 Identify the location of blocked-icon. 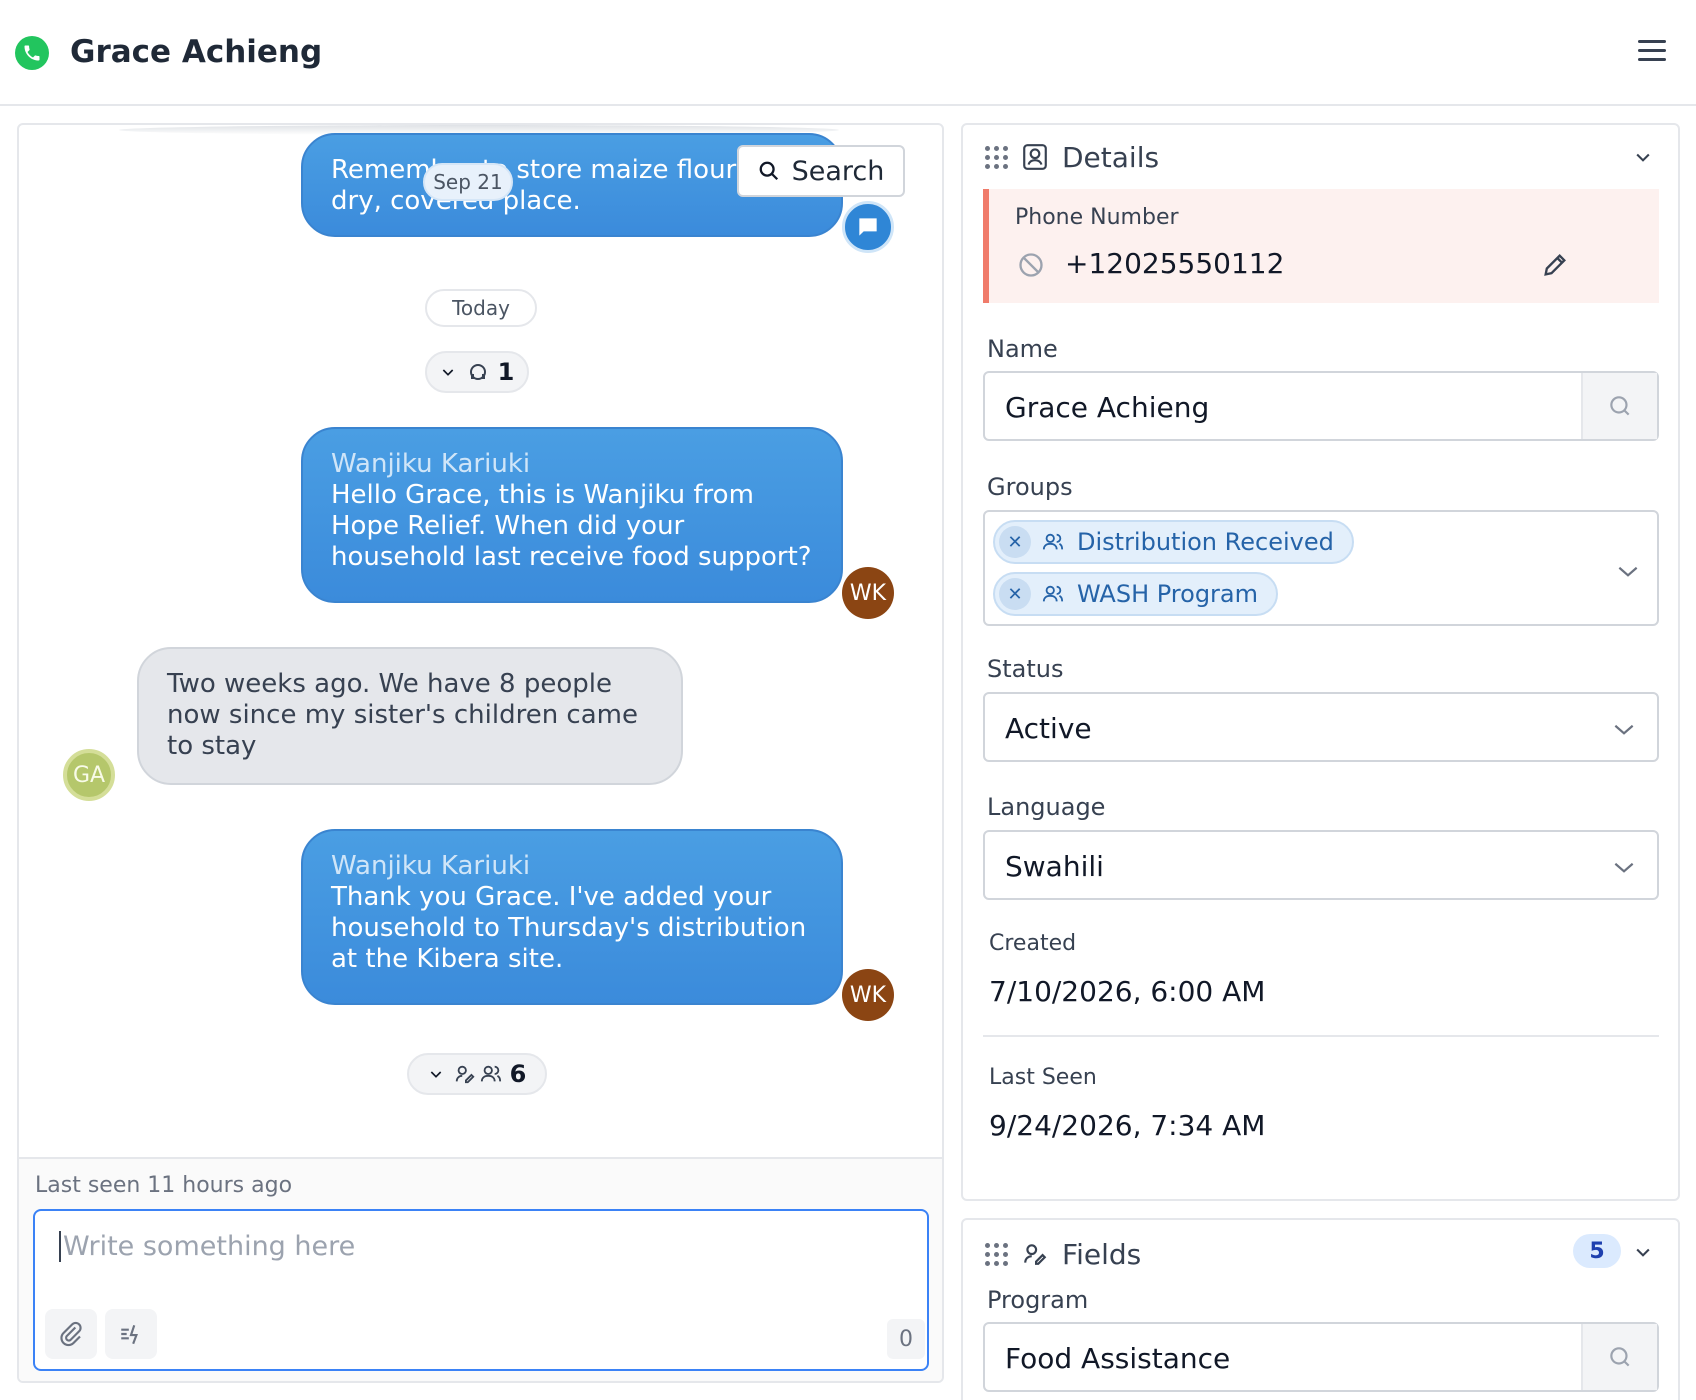
(1031, 265).